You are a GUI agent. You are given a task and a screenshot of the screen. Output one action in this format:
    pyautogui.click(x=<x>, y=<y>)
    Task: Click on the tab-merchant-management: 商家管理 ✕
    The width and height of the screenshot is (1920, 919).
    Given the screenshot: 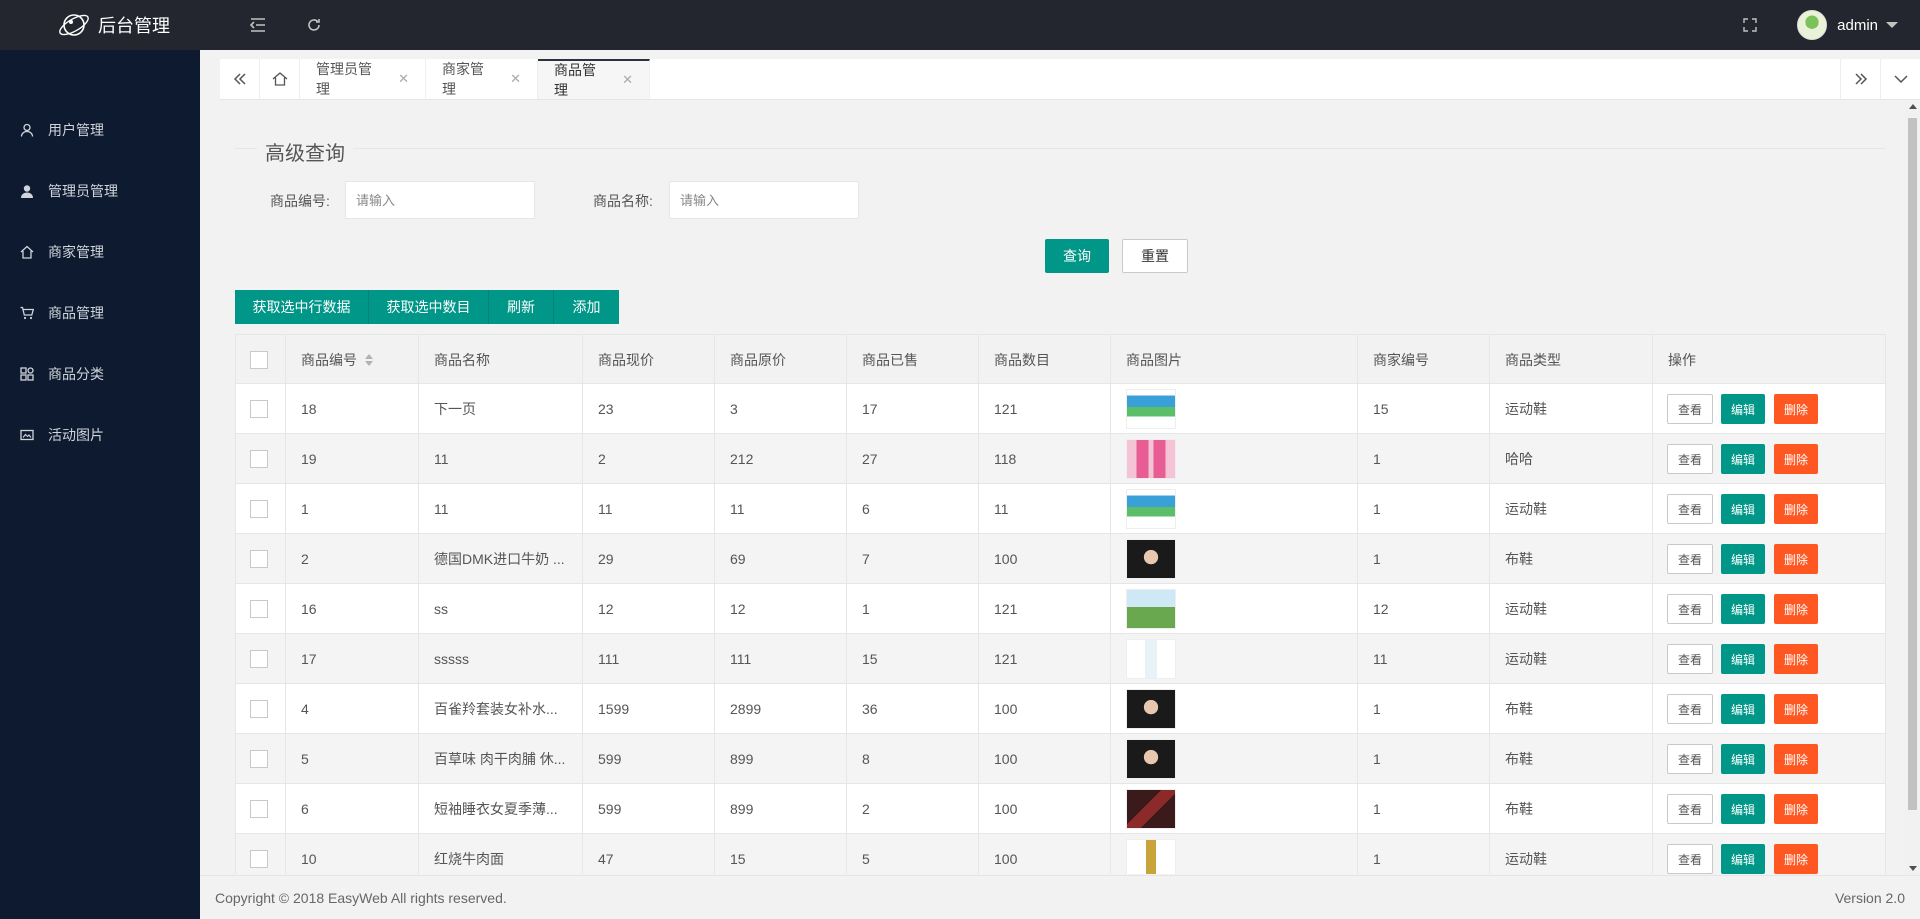 What is the action you would take?
    pyautogui.click(x=482, y=79)
    